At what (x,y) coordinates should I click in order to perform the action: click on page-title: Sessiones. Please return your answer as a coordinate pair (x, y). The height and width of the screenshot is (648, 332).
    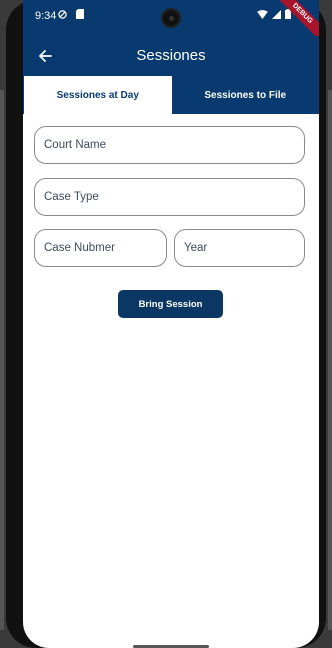
    Looking at the image, I should click on (171, 55).